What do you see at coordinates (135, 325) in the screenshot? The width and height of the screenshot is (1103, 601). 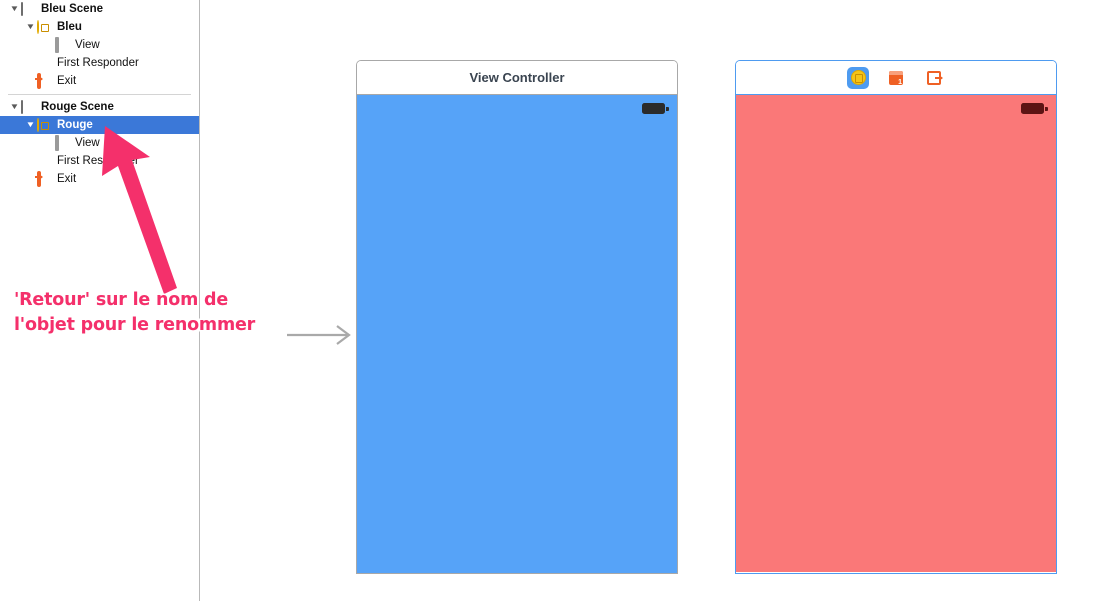 I see `annotation-line-2: l'objet pour le renommer` at bounding box center [135, 325].